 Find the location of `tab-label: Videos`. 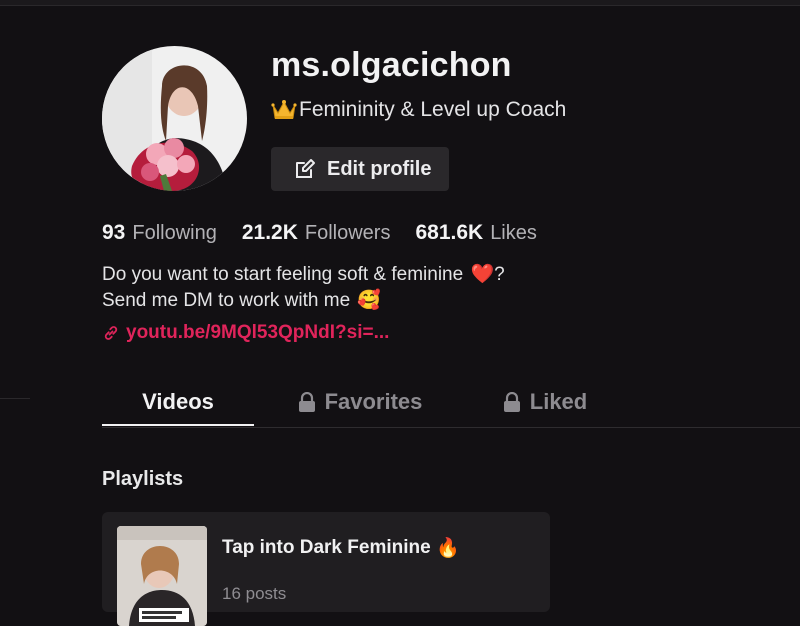

tab-label: Videos is located at coordinates (178, 401).